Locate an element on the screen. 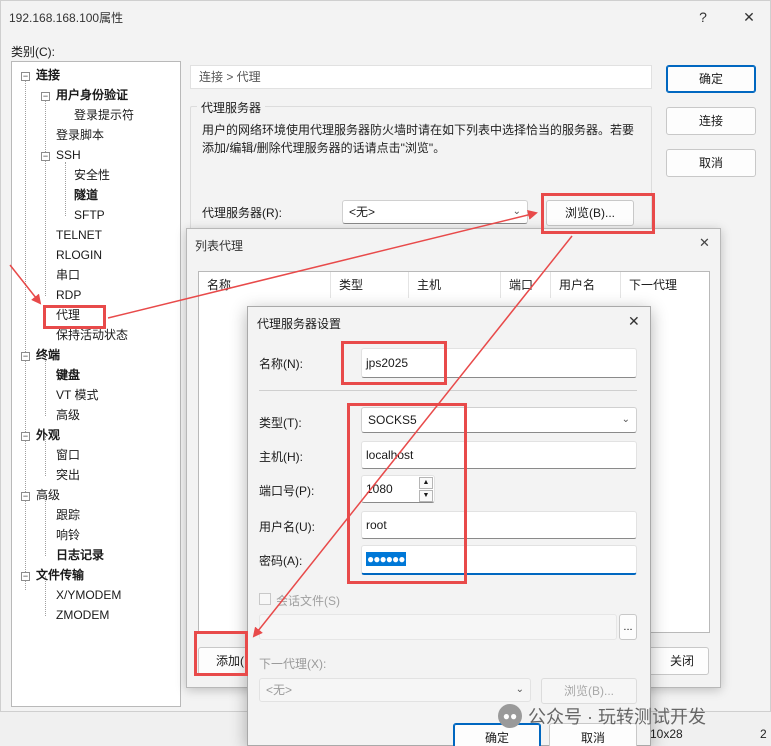 This screenshot has height=746, width=771. column-header-username: 用户名 is located at coordinates (586, 285).